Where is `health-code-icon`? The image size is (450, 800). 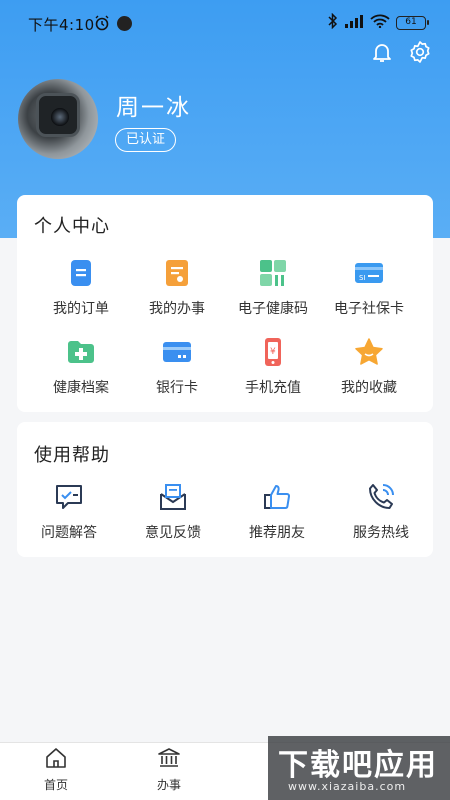
health-code-icon is located at coordinates (273, 273).